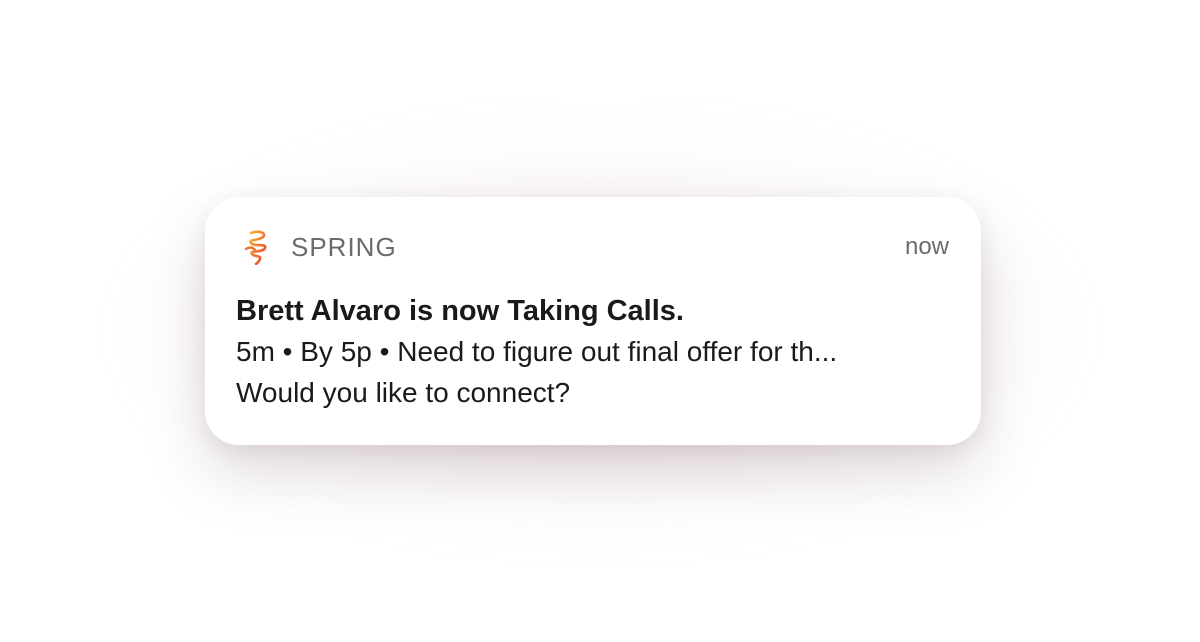 This screenshot has width=1200, height=642. What do you see at coordinates (403, 392) in the screenshot?
I see `notification-body-line-2: Would you like to connect?` at bounding box center [403, 392].